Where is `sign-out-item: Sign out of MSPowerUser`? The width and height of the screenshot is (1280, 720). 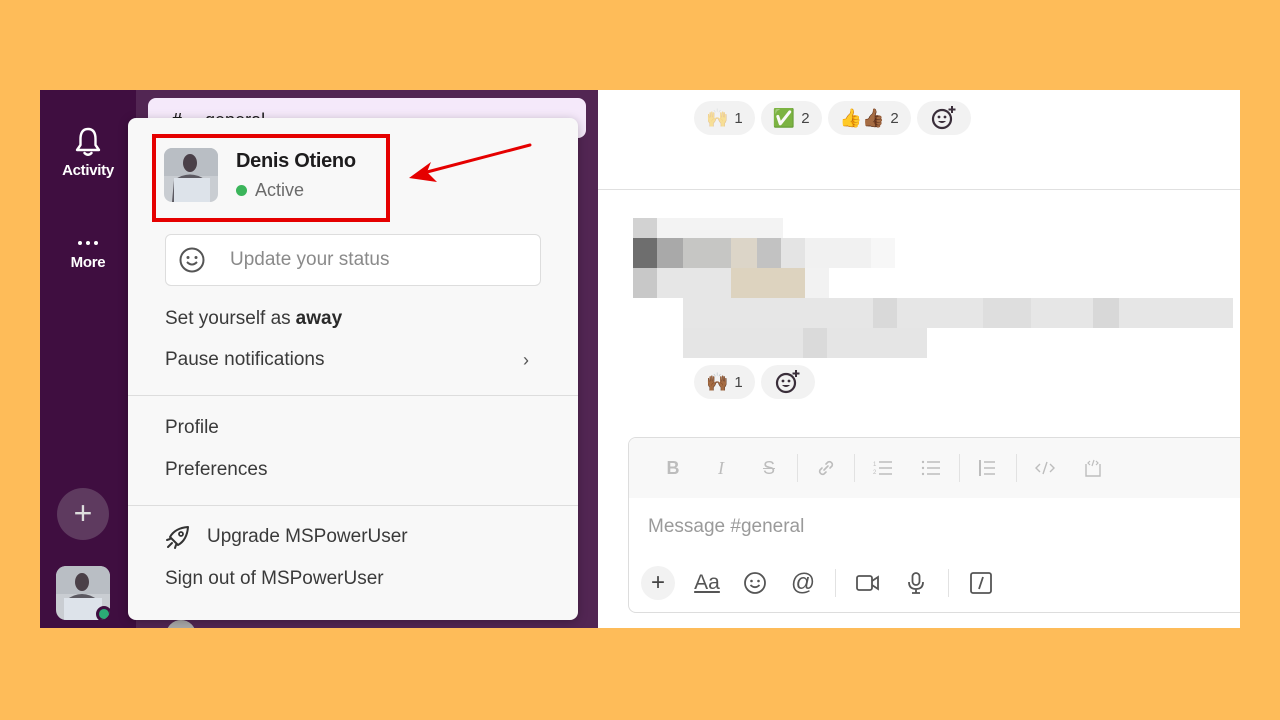 sign-out-item: Sign out of MSPowerUser is located at coordinates (353, 579).